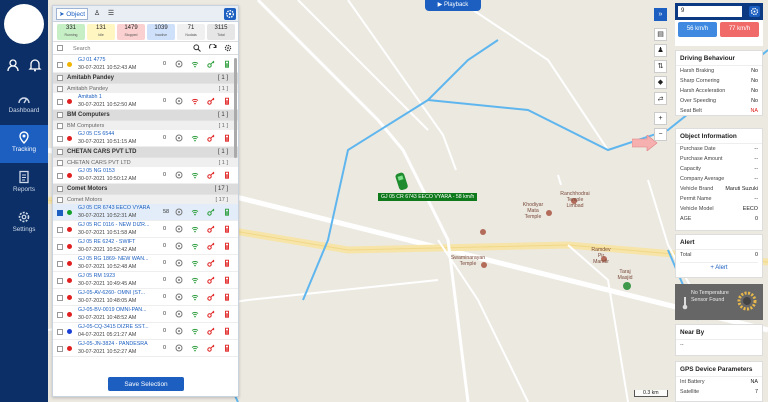 This screenshot has height=402, width=768. I want to click on gps-parameter-row: Satellite 7, so click(719, 392).